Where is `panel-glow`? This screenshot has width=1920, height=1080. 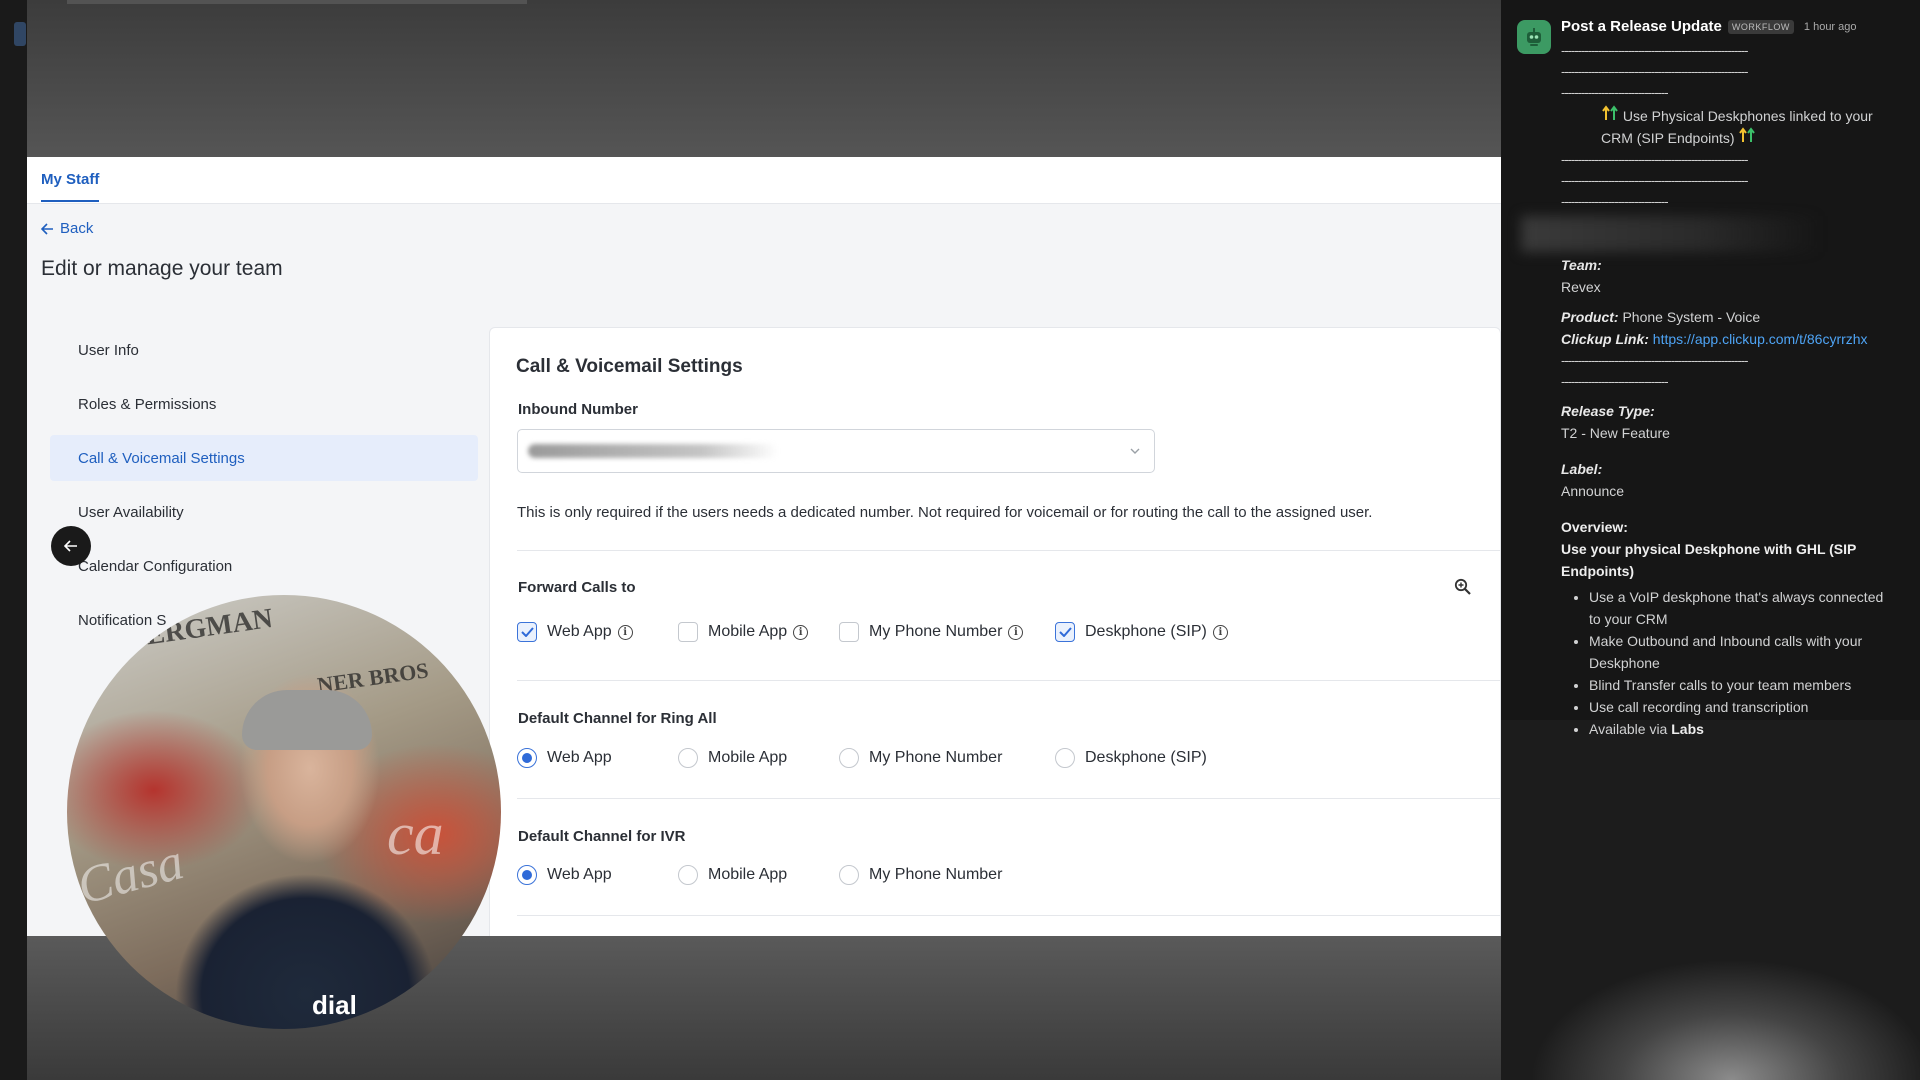 panel-glow is located at coordinates (1710, 900).